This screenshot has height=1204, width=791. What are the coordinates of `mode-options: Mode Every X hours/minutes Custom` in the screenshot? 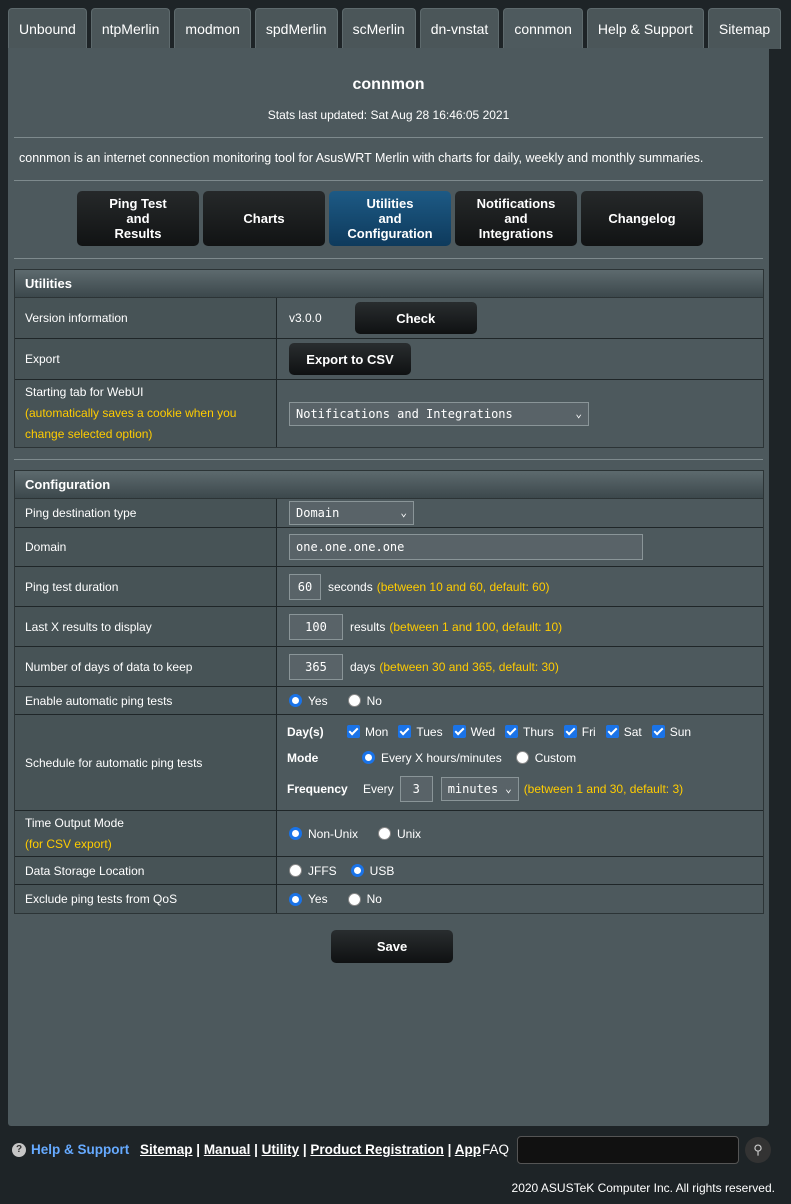 It's located at (441, 758).